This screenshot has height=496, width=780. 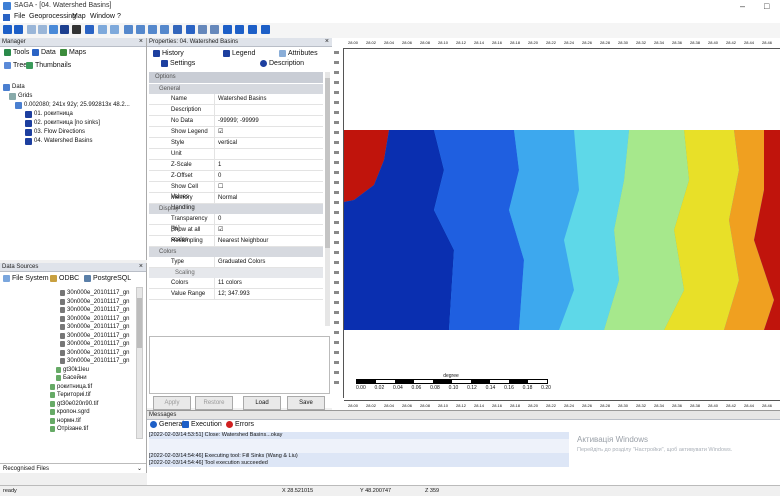 What do you see at coordinates (66, 141) in the screenshot?
I see `tree-item: 04. Watershed Basins` at bounding box center [66, 141].